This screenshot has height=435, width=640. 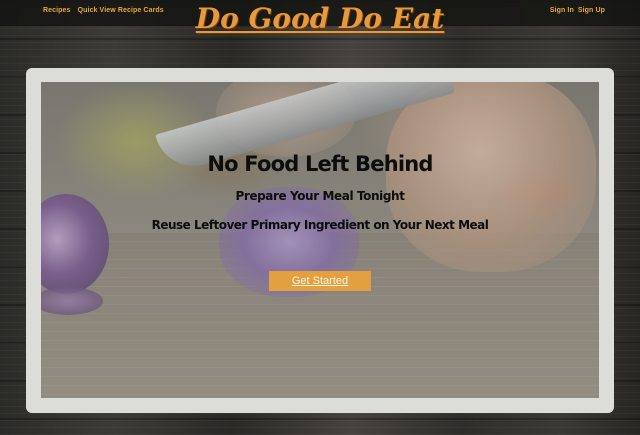 I want to click on nav-right: Sign In Sign Up, so click(x=577, y=10).